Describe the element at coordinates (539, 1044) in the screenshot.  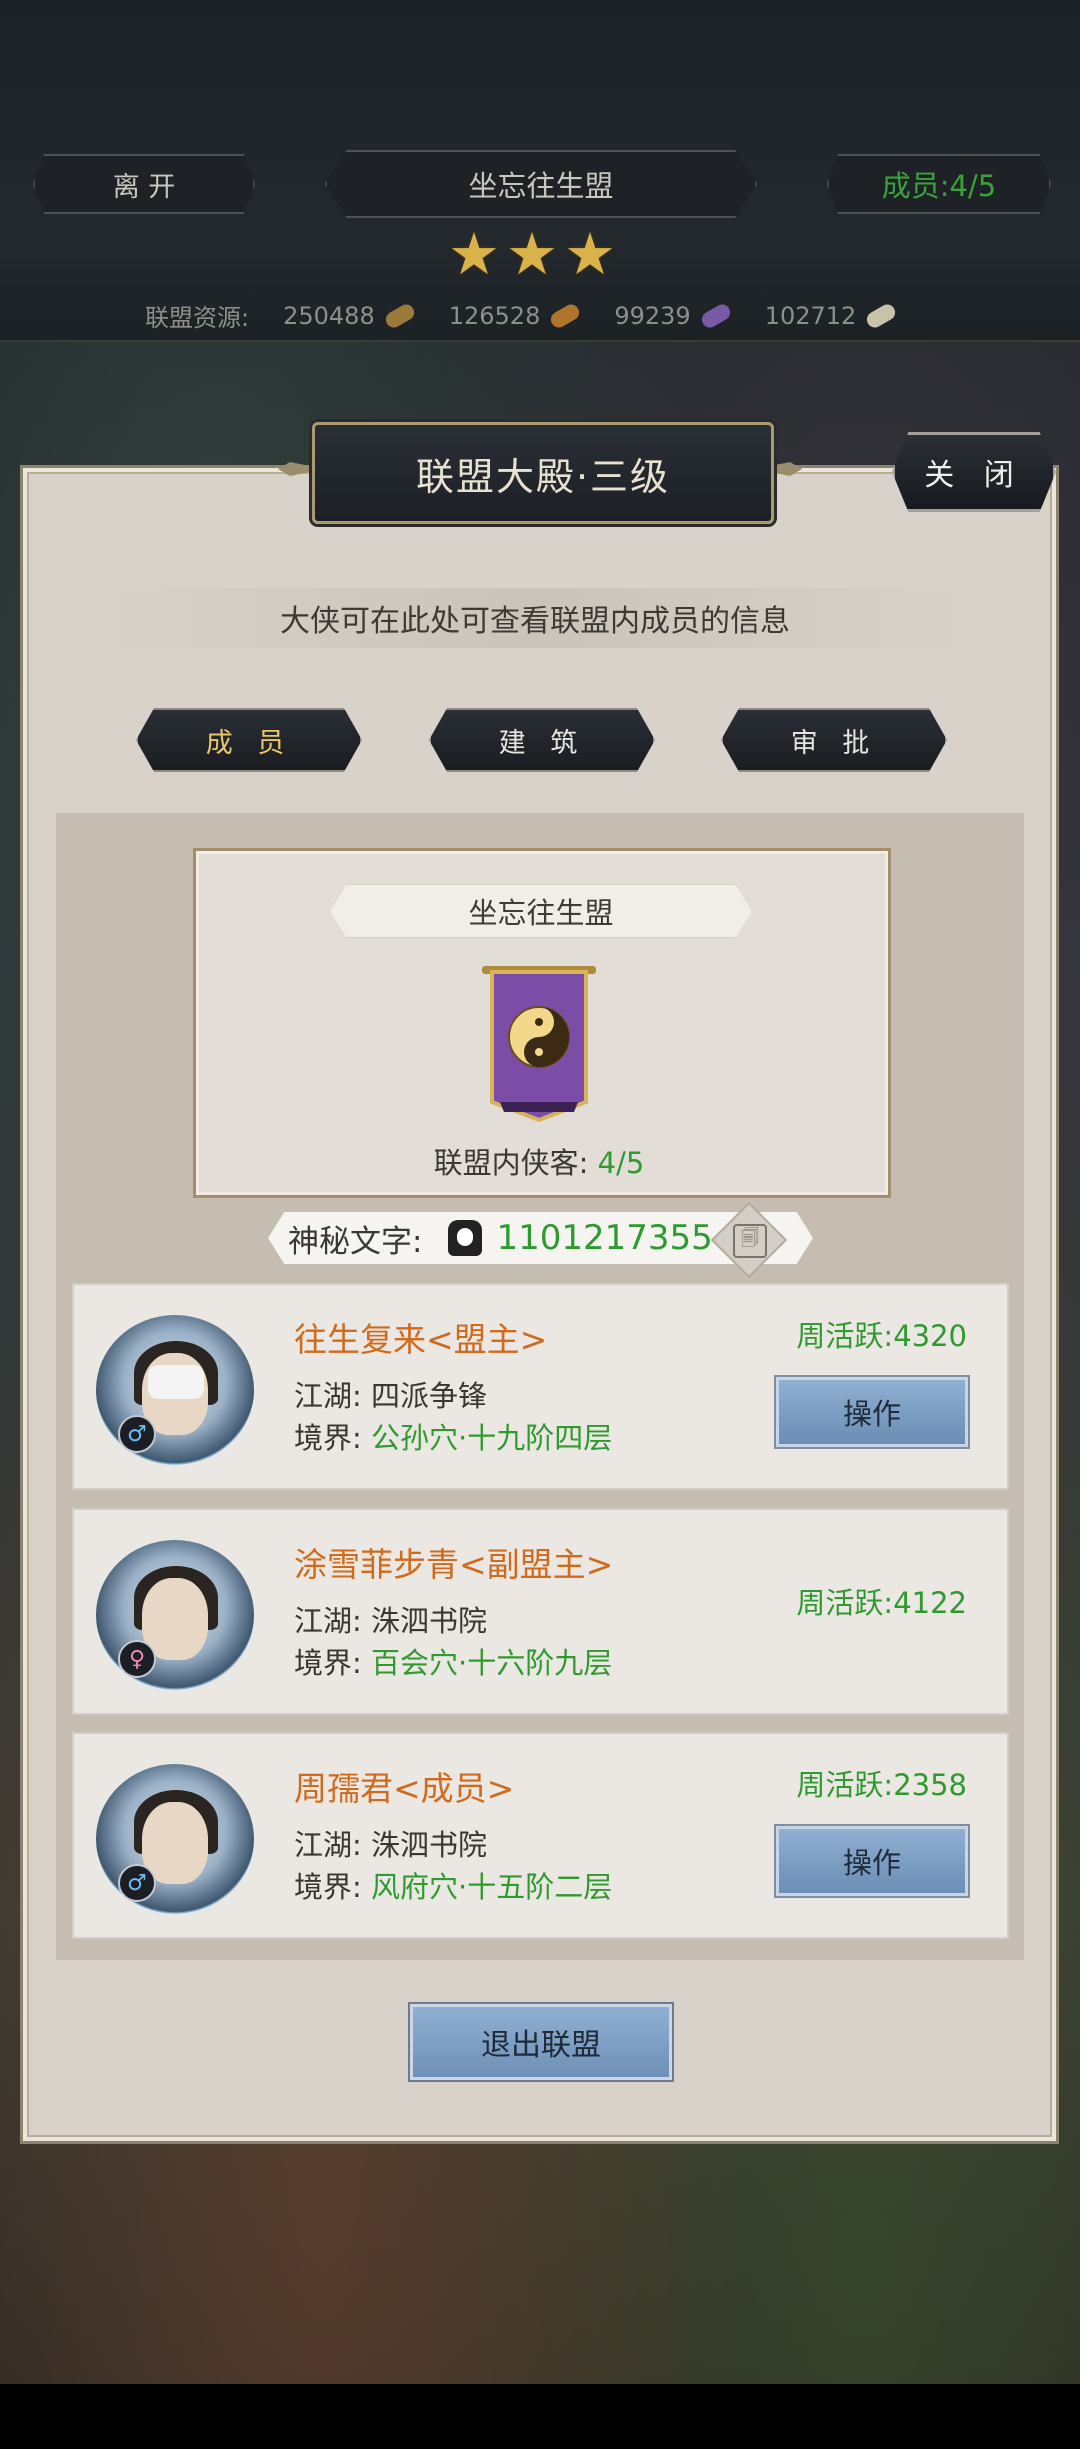
I see `yin-yang-banner-icon` at that location.